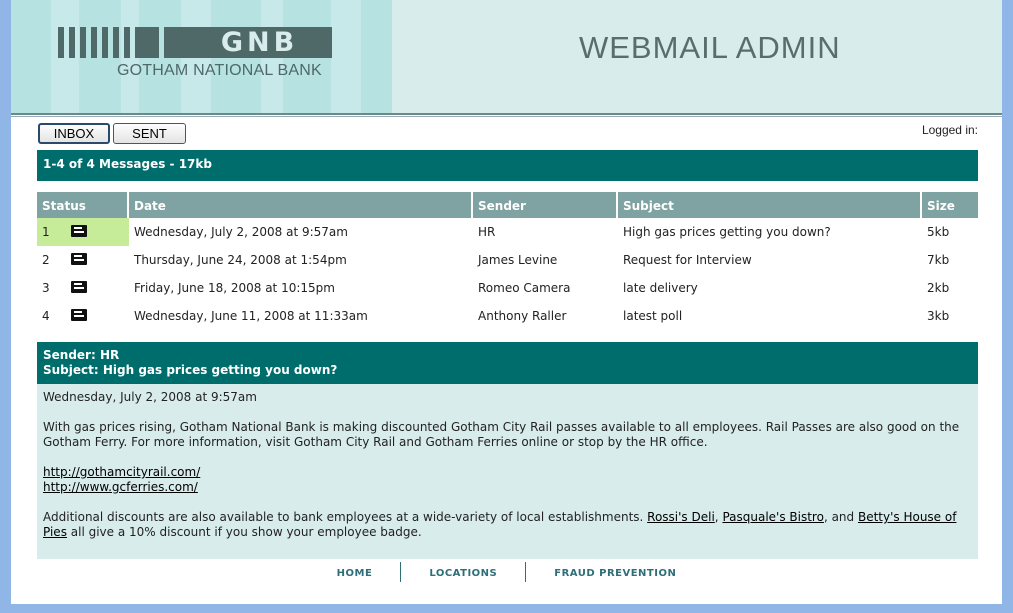 The image size is (1013, 613). I want to click on size-cell: 5kb, so click(938, 232).